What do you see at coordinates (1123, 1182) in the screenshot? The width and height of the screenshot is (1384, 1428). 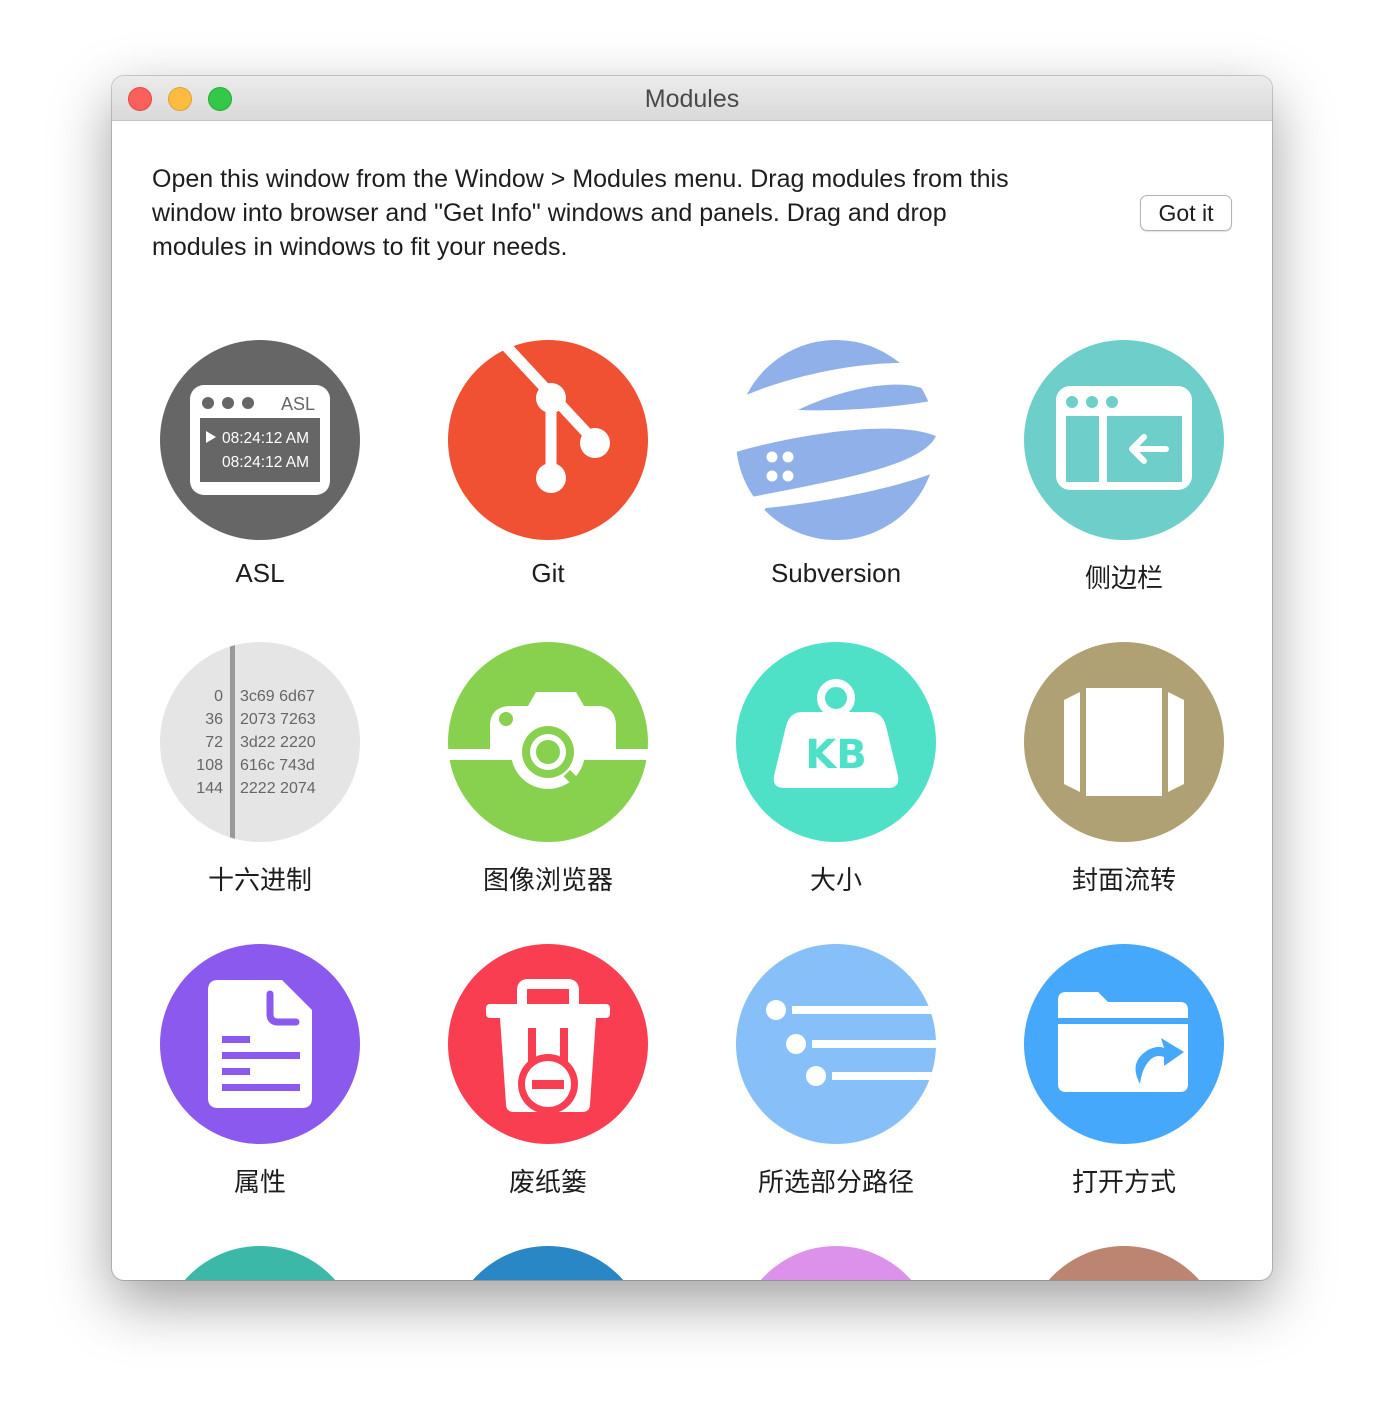 I see `module-label: 打开方式` at bounding box center [1123, 1182].